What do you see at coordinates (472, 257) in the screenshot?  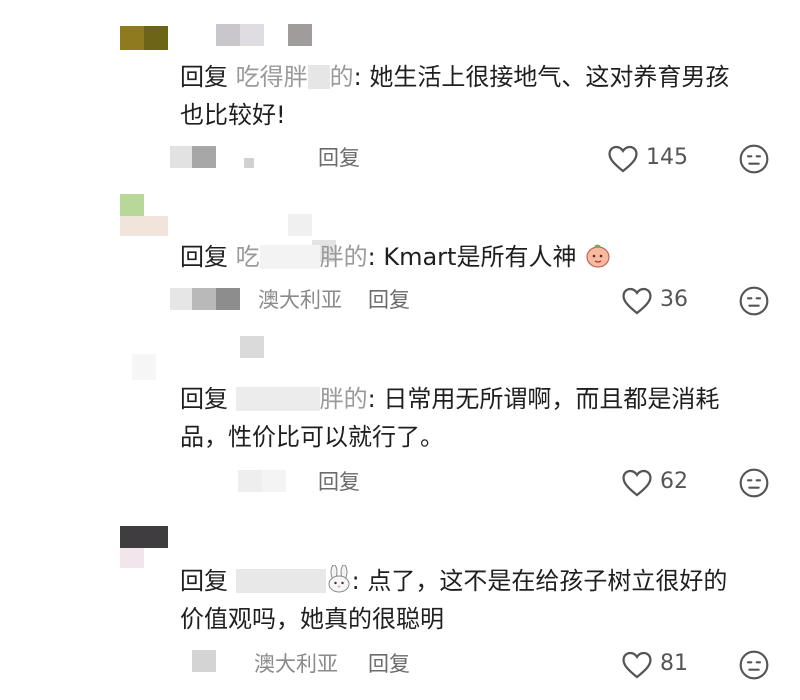 I see `comment-body-line1: : Kmart是所有人神` at bounding box center [472, 257].